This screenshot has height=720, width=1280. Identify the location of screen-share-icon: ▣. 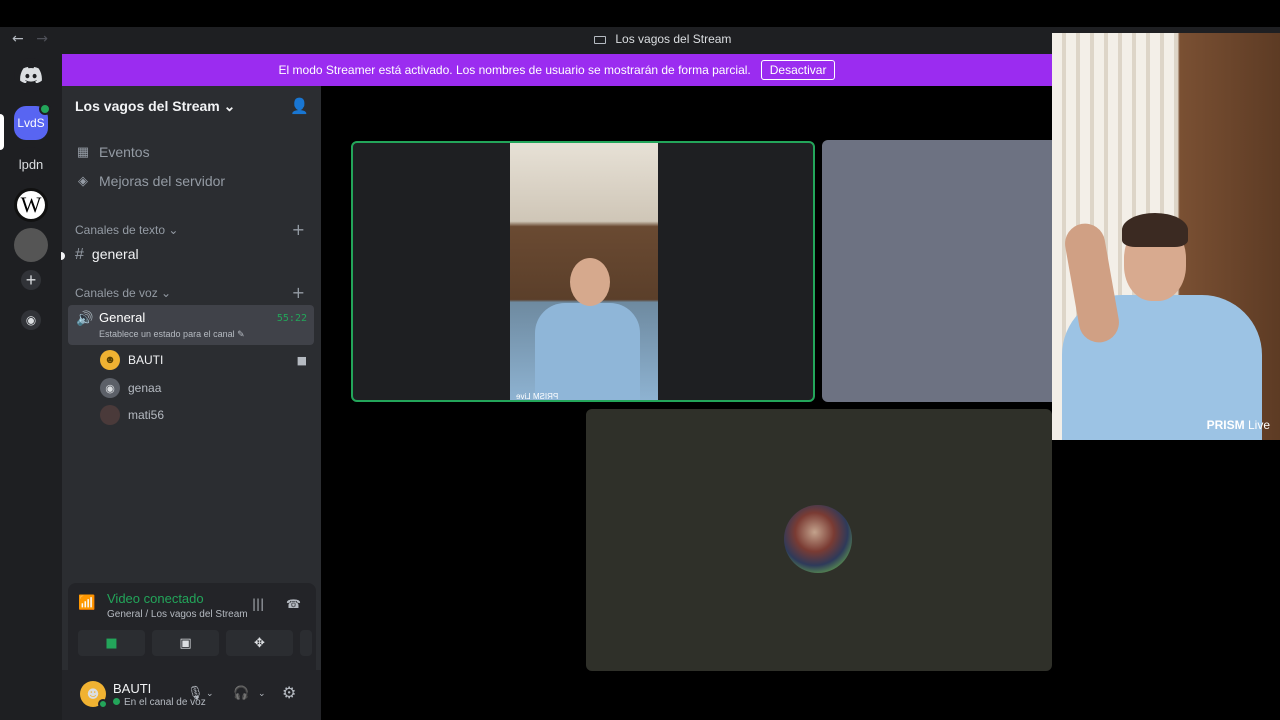
(185, 643).